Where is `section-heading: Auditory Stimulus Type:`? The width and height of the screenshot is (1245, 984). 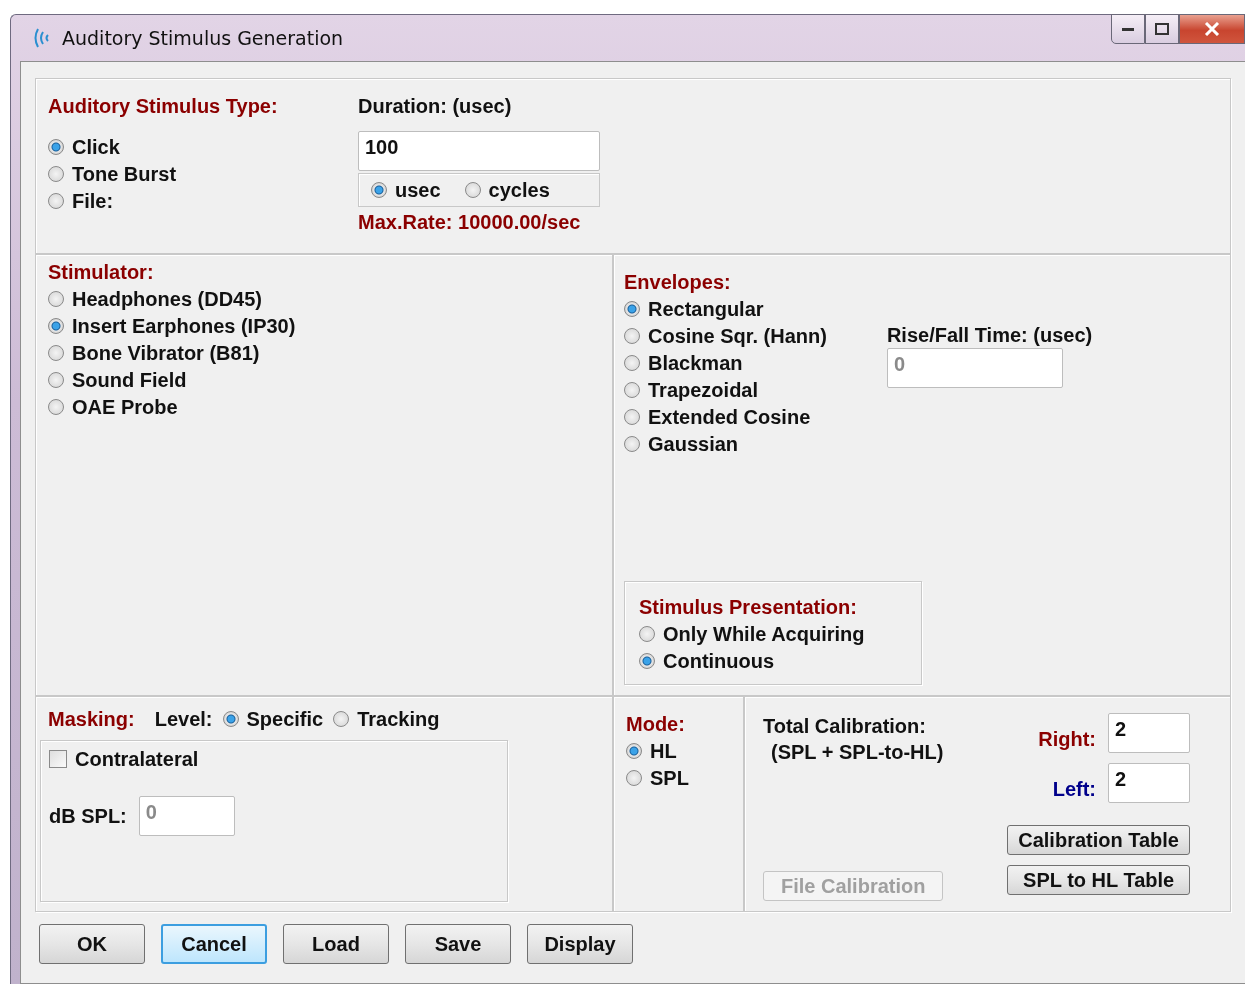
section-heading: Auditory Stimulus Type: is located at coordinates (163, 106).